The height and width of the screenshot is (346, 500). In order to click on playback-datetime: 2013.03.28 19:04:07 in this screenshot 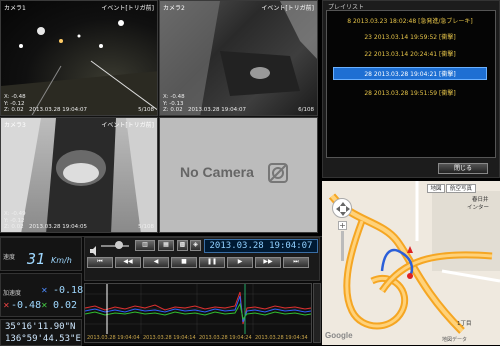, I will do `click(261, 246)`.